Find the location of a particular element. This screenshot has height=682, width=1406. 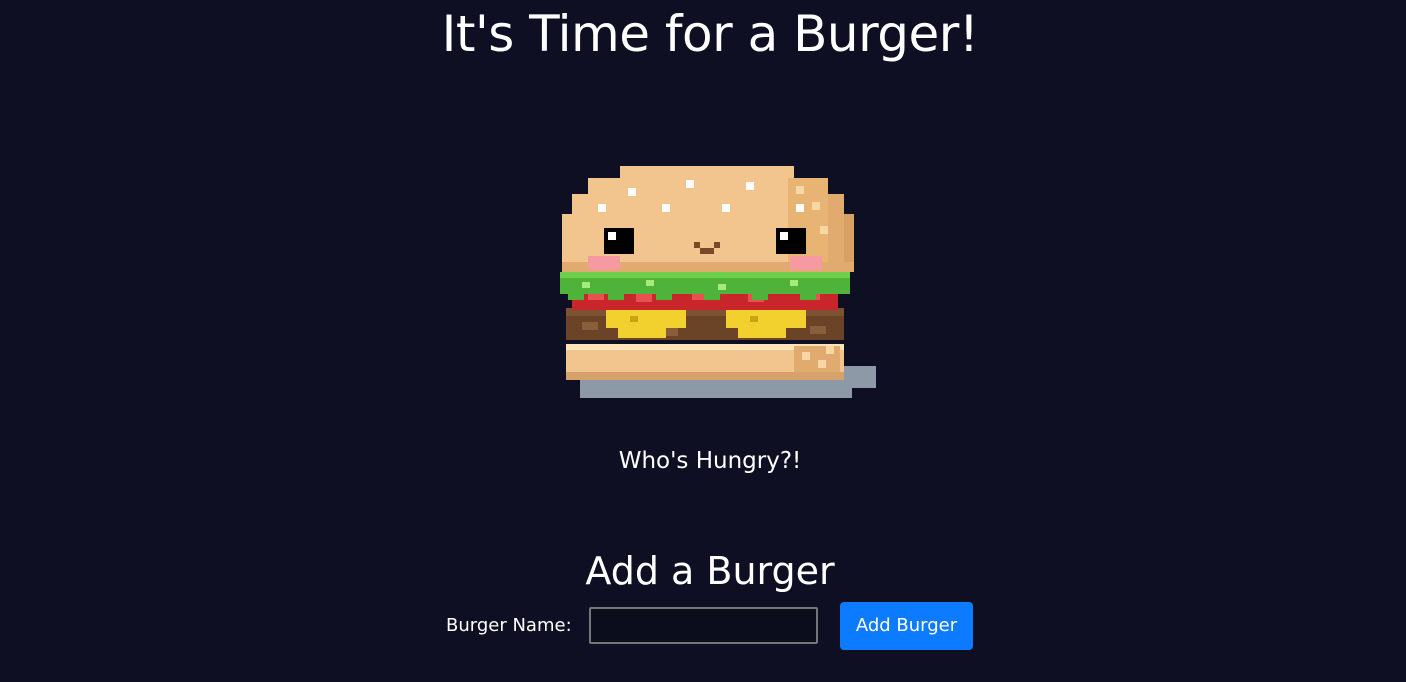

burger-name-label: Burger Name: is located at coordinates (509, 625).